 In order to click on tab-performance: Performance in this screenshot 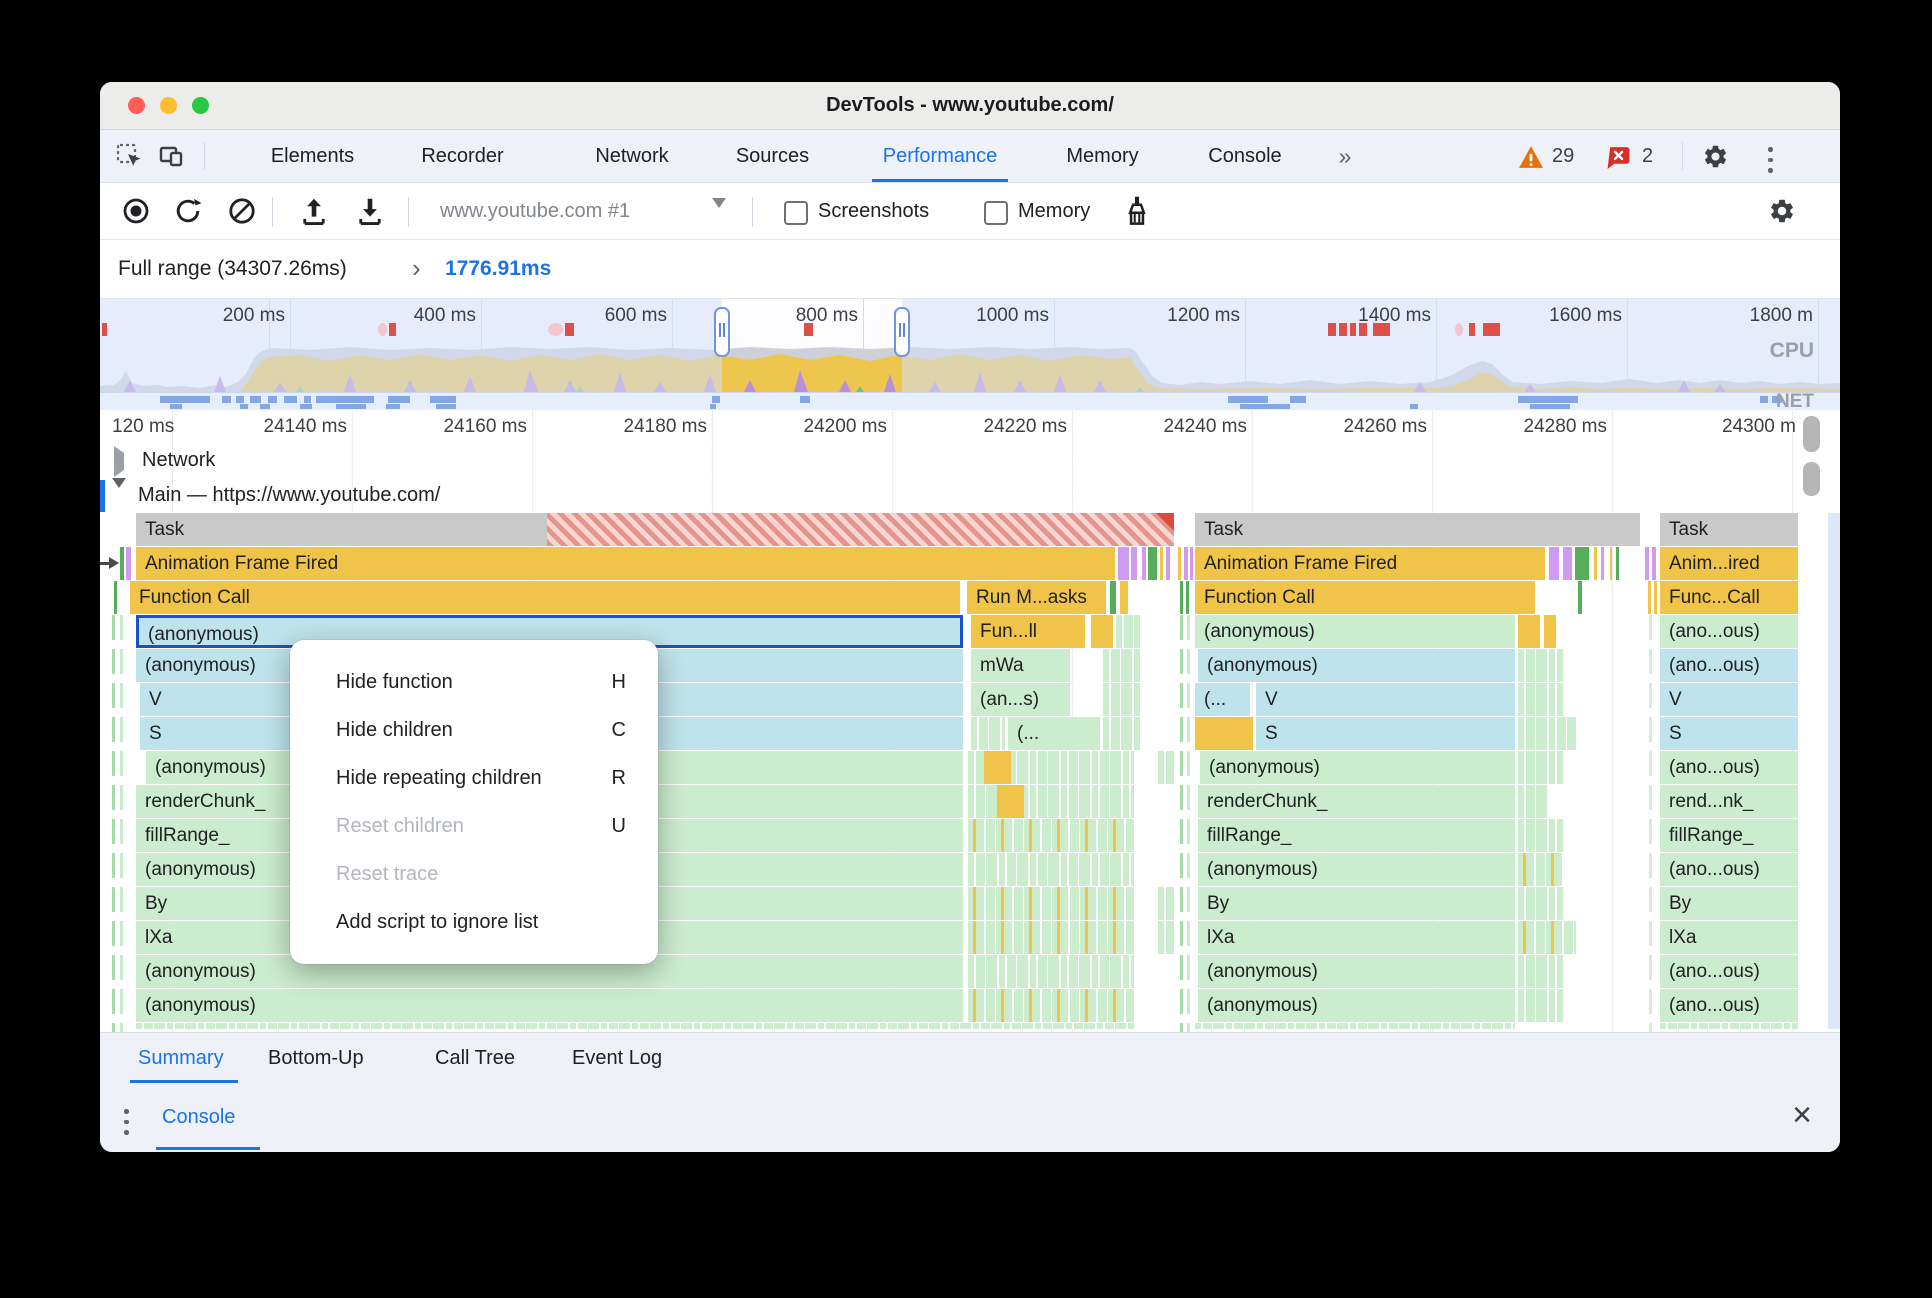, I will do `click(940, 156)`.